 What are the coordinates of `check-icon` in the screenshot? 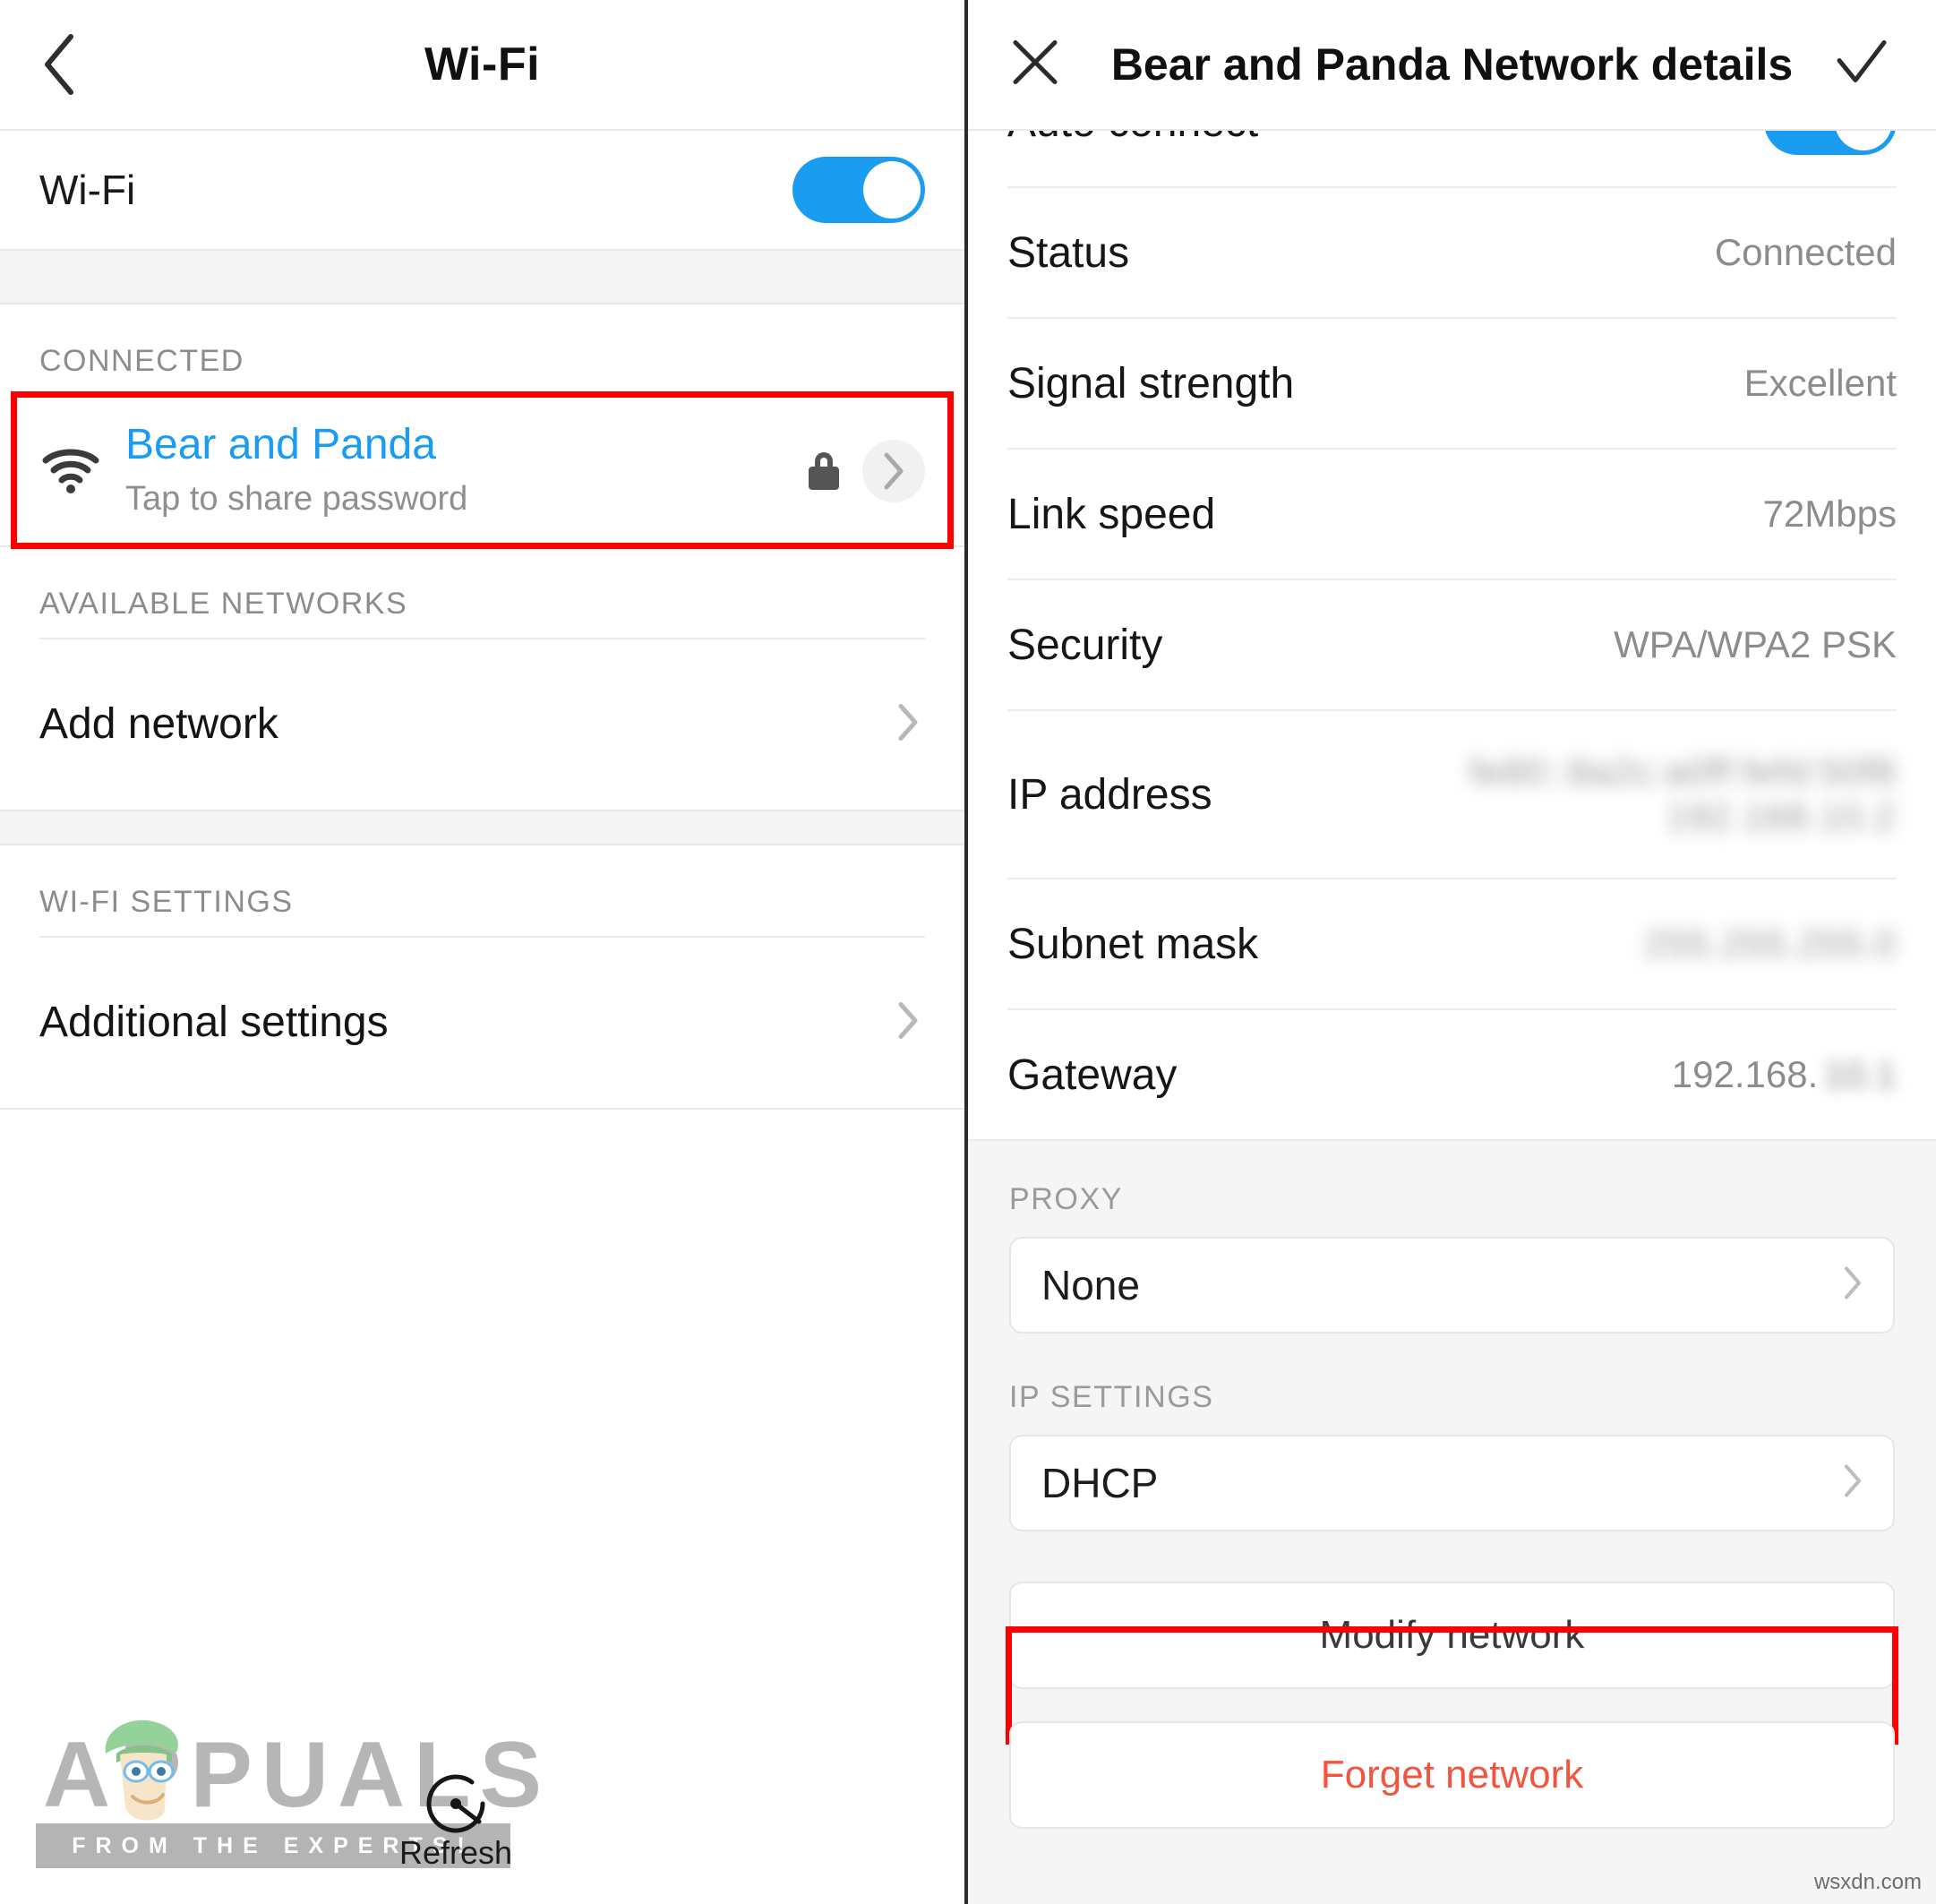 It's located at (1861, 65).